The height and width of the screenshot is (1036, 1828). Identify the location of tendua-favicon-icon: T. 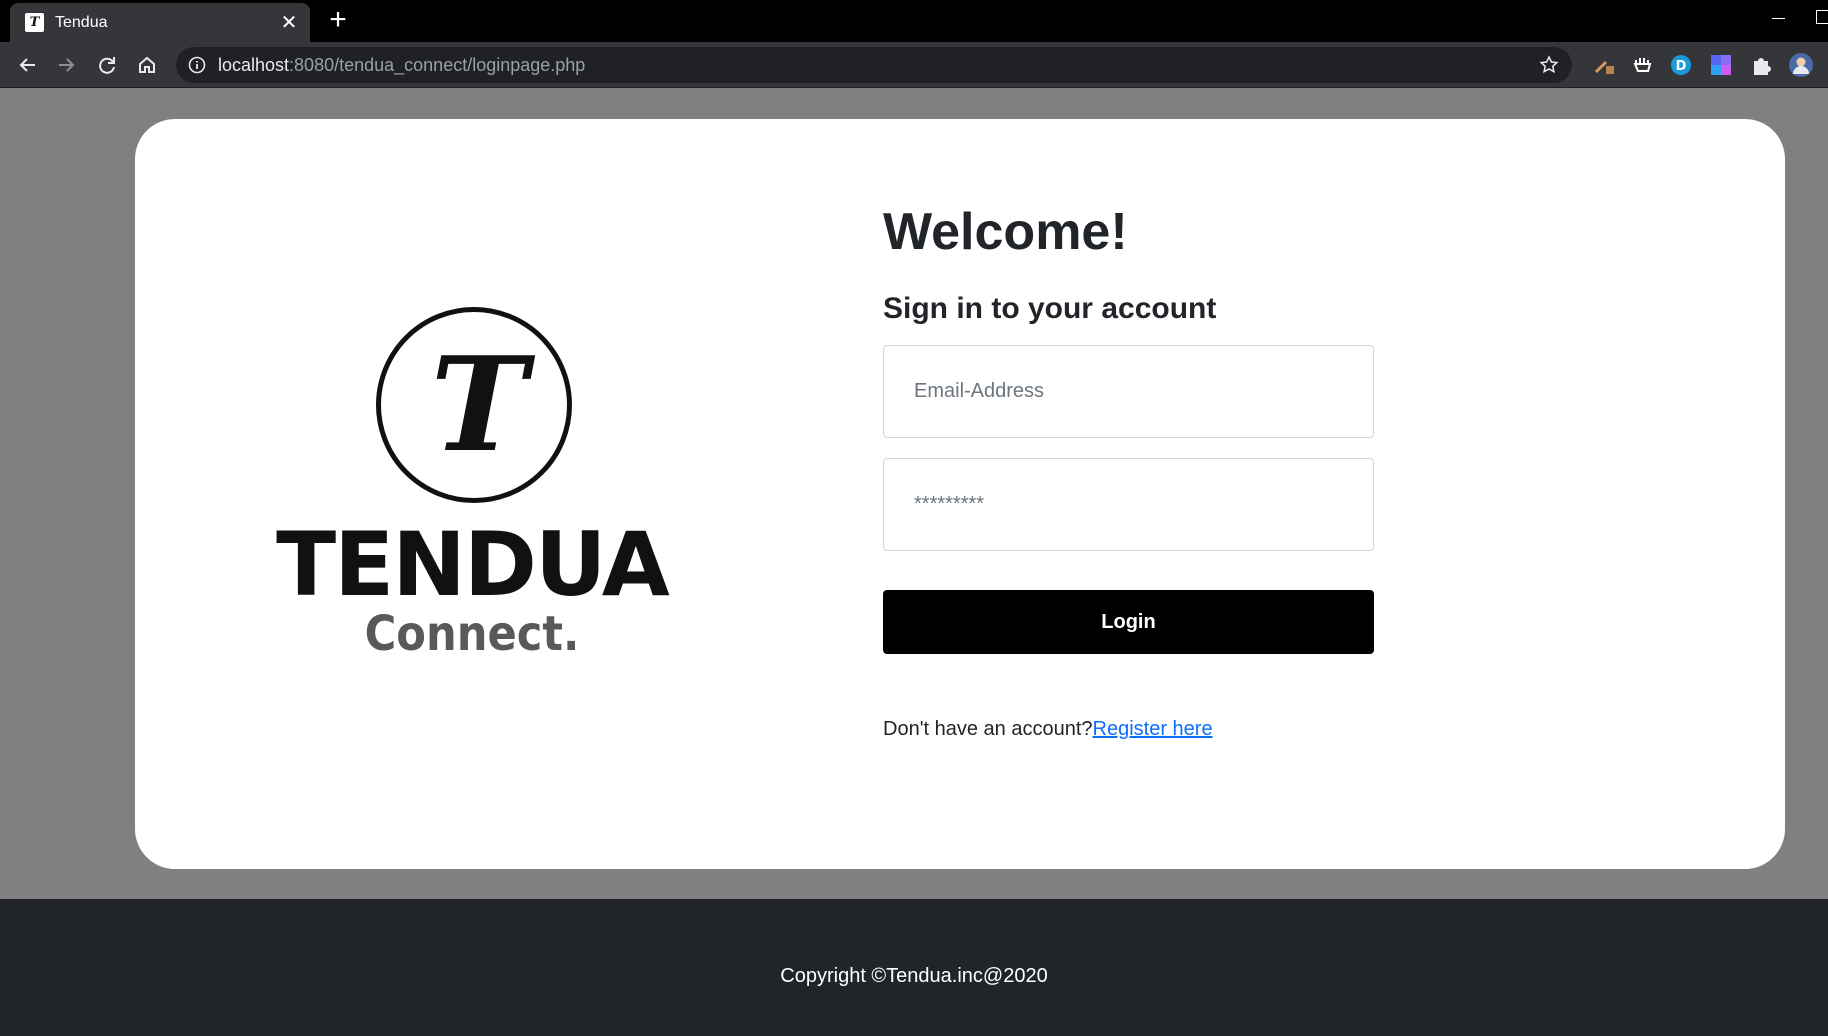
(34, 22).